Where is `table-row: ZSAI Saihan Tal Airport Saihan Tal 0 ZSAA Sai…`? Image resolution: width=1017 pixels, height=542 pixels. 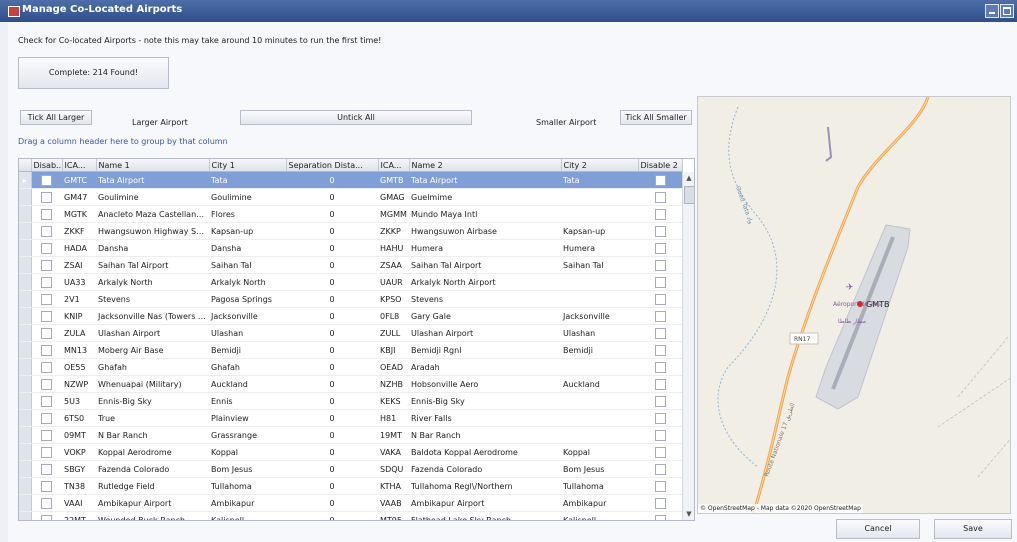
table-row: ZSAI Saihan Tal Airport Saihan Tal 0 ZSAA Sai… is located at coordinates (350, 265).